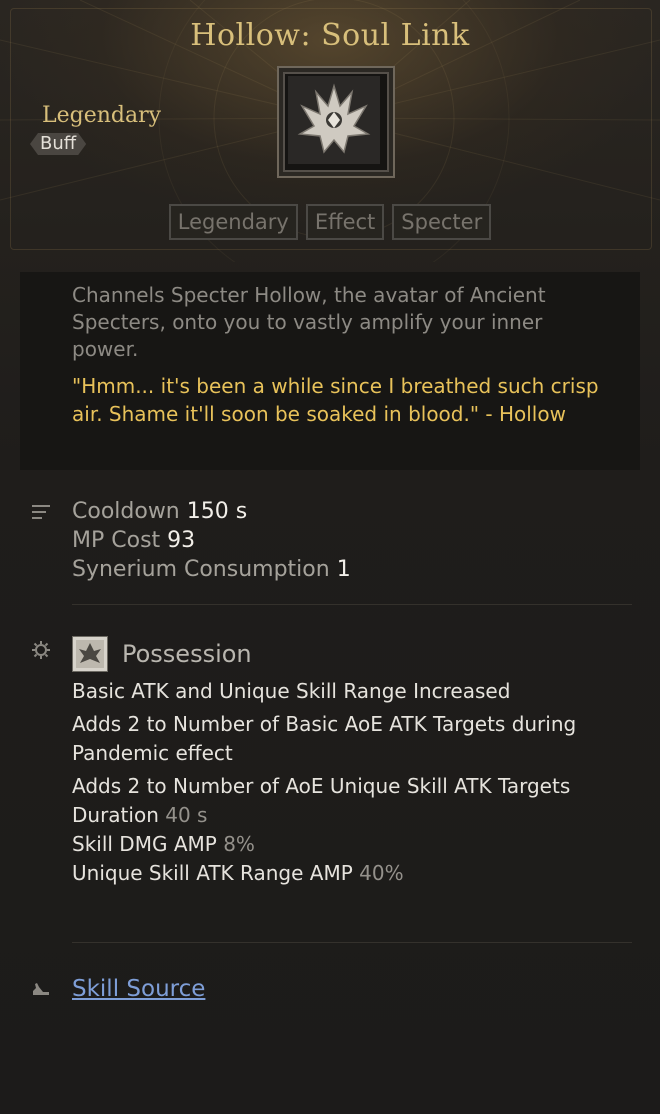  I want to click on possession-header: Possession, so click(162, 654).